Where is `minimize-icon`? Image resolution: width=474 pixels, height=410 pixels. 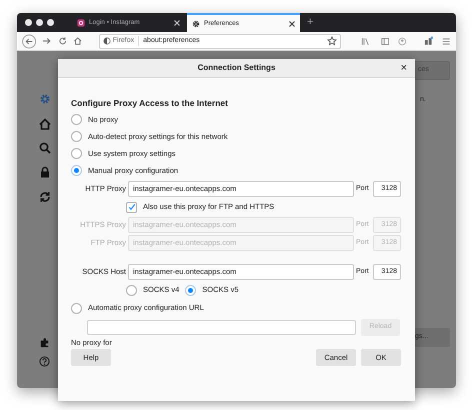 minimize-icon is located at coordinates (39, 22).